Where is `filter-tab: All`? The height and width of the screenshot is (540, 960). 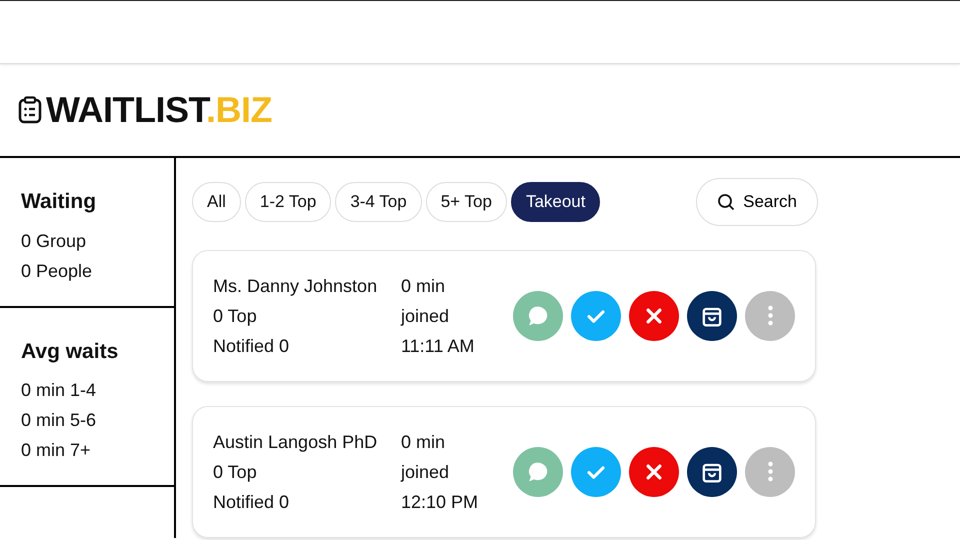
filter-tab: All is located at coordinates (216, 202).